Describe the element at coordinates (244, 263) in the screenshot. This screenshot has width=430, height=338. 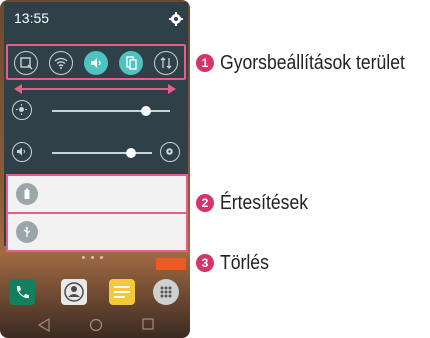
I see `callout-label: Törlés` at that location.